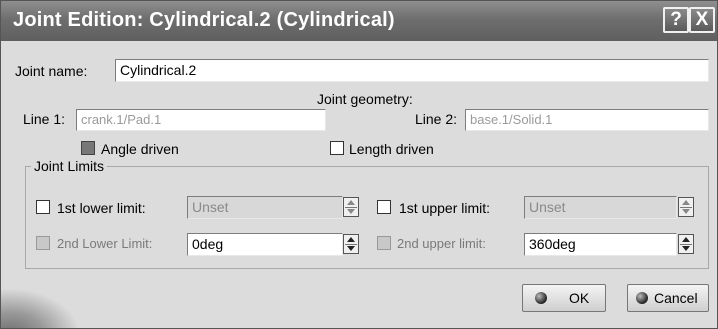 The height and width of the screenshot is (329, 718). What do you see at coordinates (337, 148) in the screenshot?
I see `length-driven-checkbox` at bounding box center [337, 148].